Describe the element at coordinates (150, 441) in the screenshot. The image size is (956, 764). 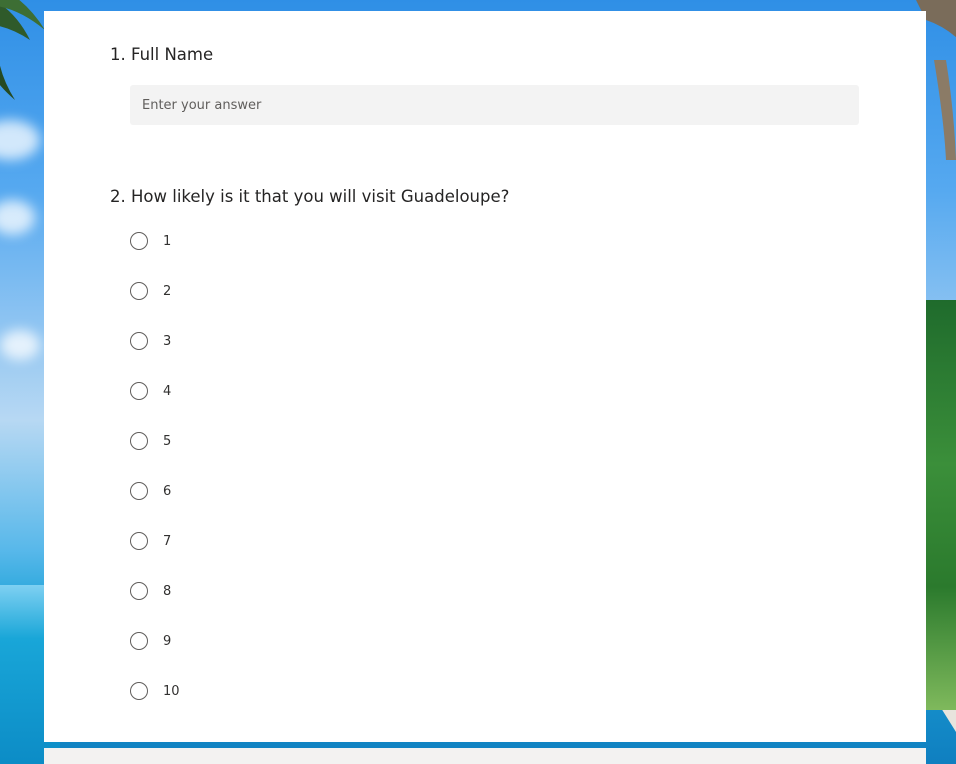
I see `radio-option-5: 5` at that location.